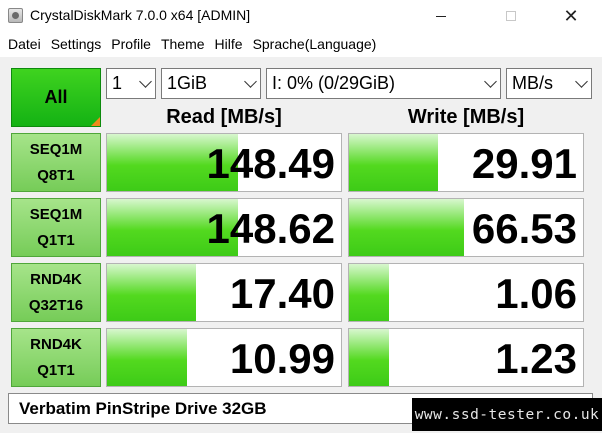 The image size is (602, 433). I want to click on menu-theme: Theme, so click(183, 44).